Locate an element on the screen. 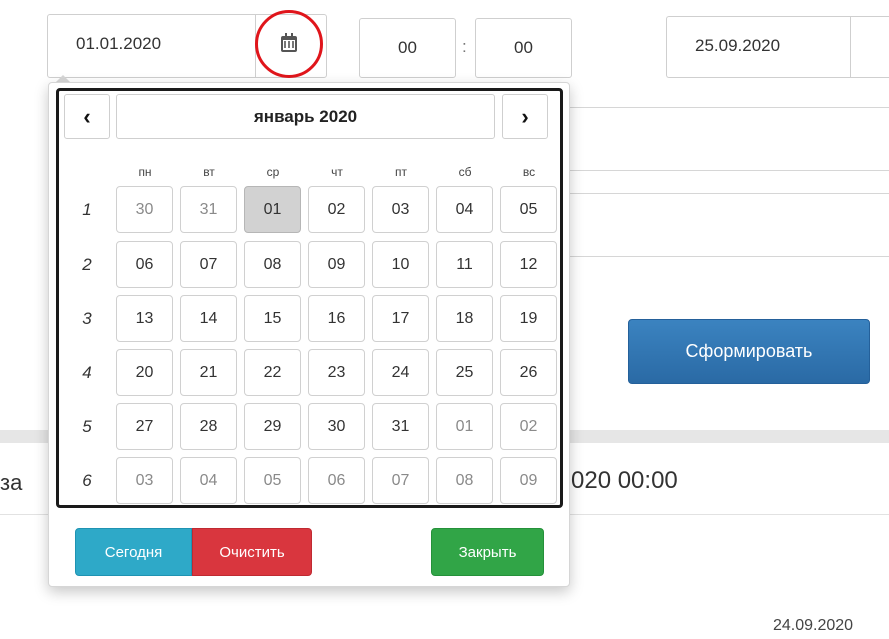  day-cell: 21 is located at coordinates (208, 372).